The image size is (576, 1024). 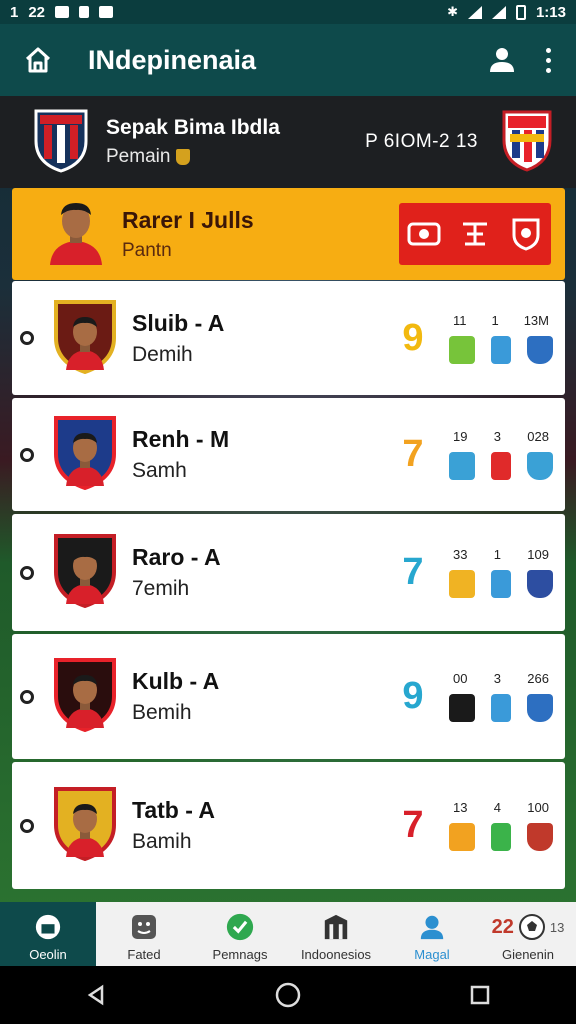 I want to click on nav-item-oeolin: Oeolin, so click(x=48, y=934).